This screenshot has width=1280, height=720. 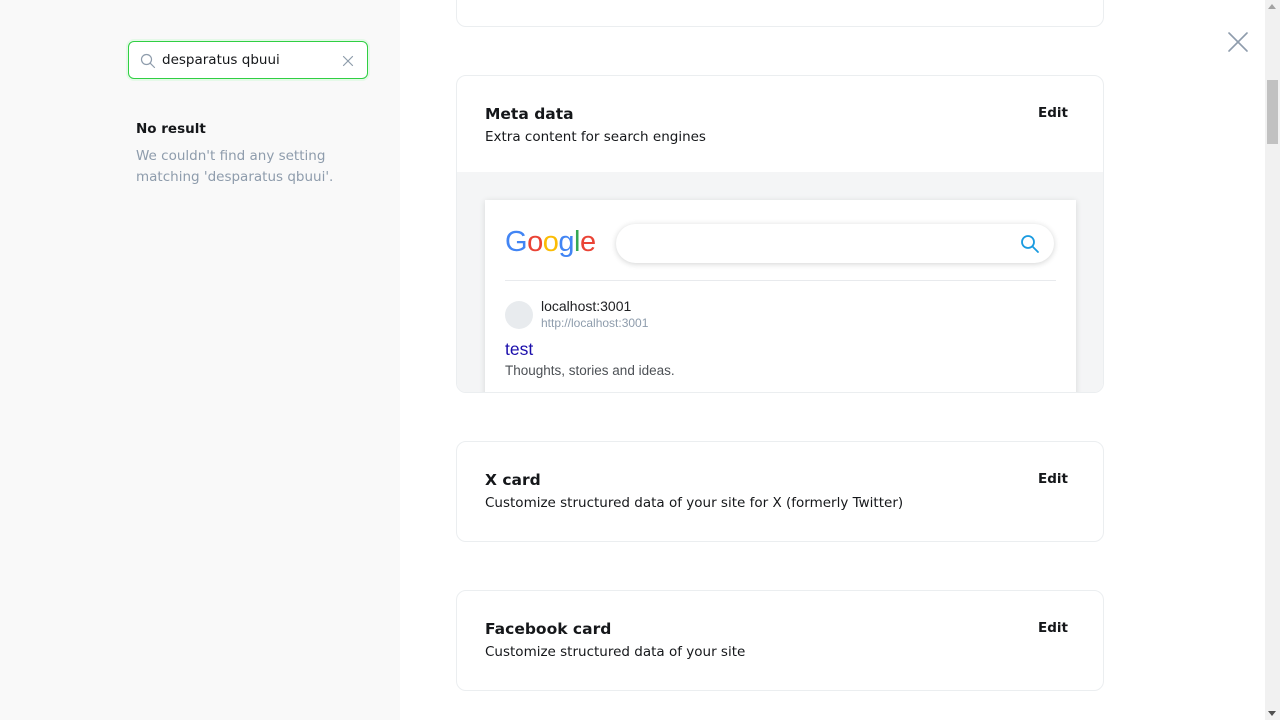 What do you see at coordinates (595, 137) in the screenshot?
I see `meta-data-description: Extra content for search engines` at bounding box center [595, 137].